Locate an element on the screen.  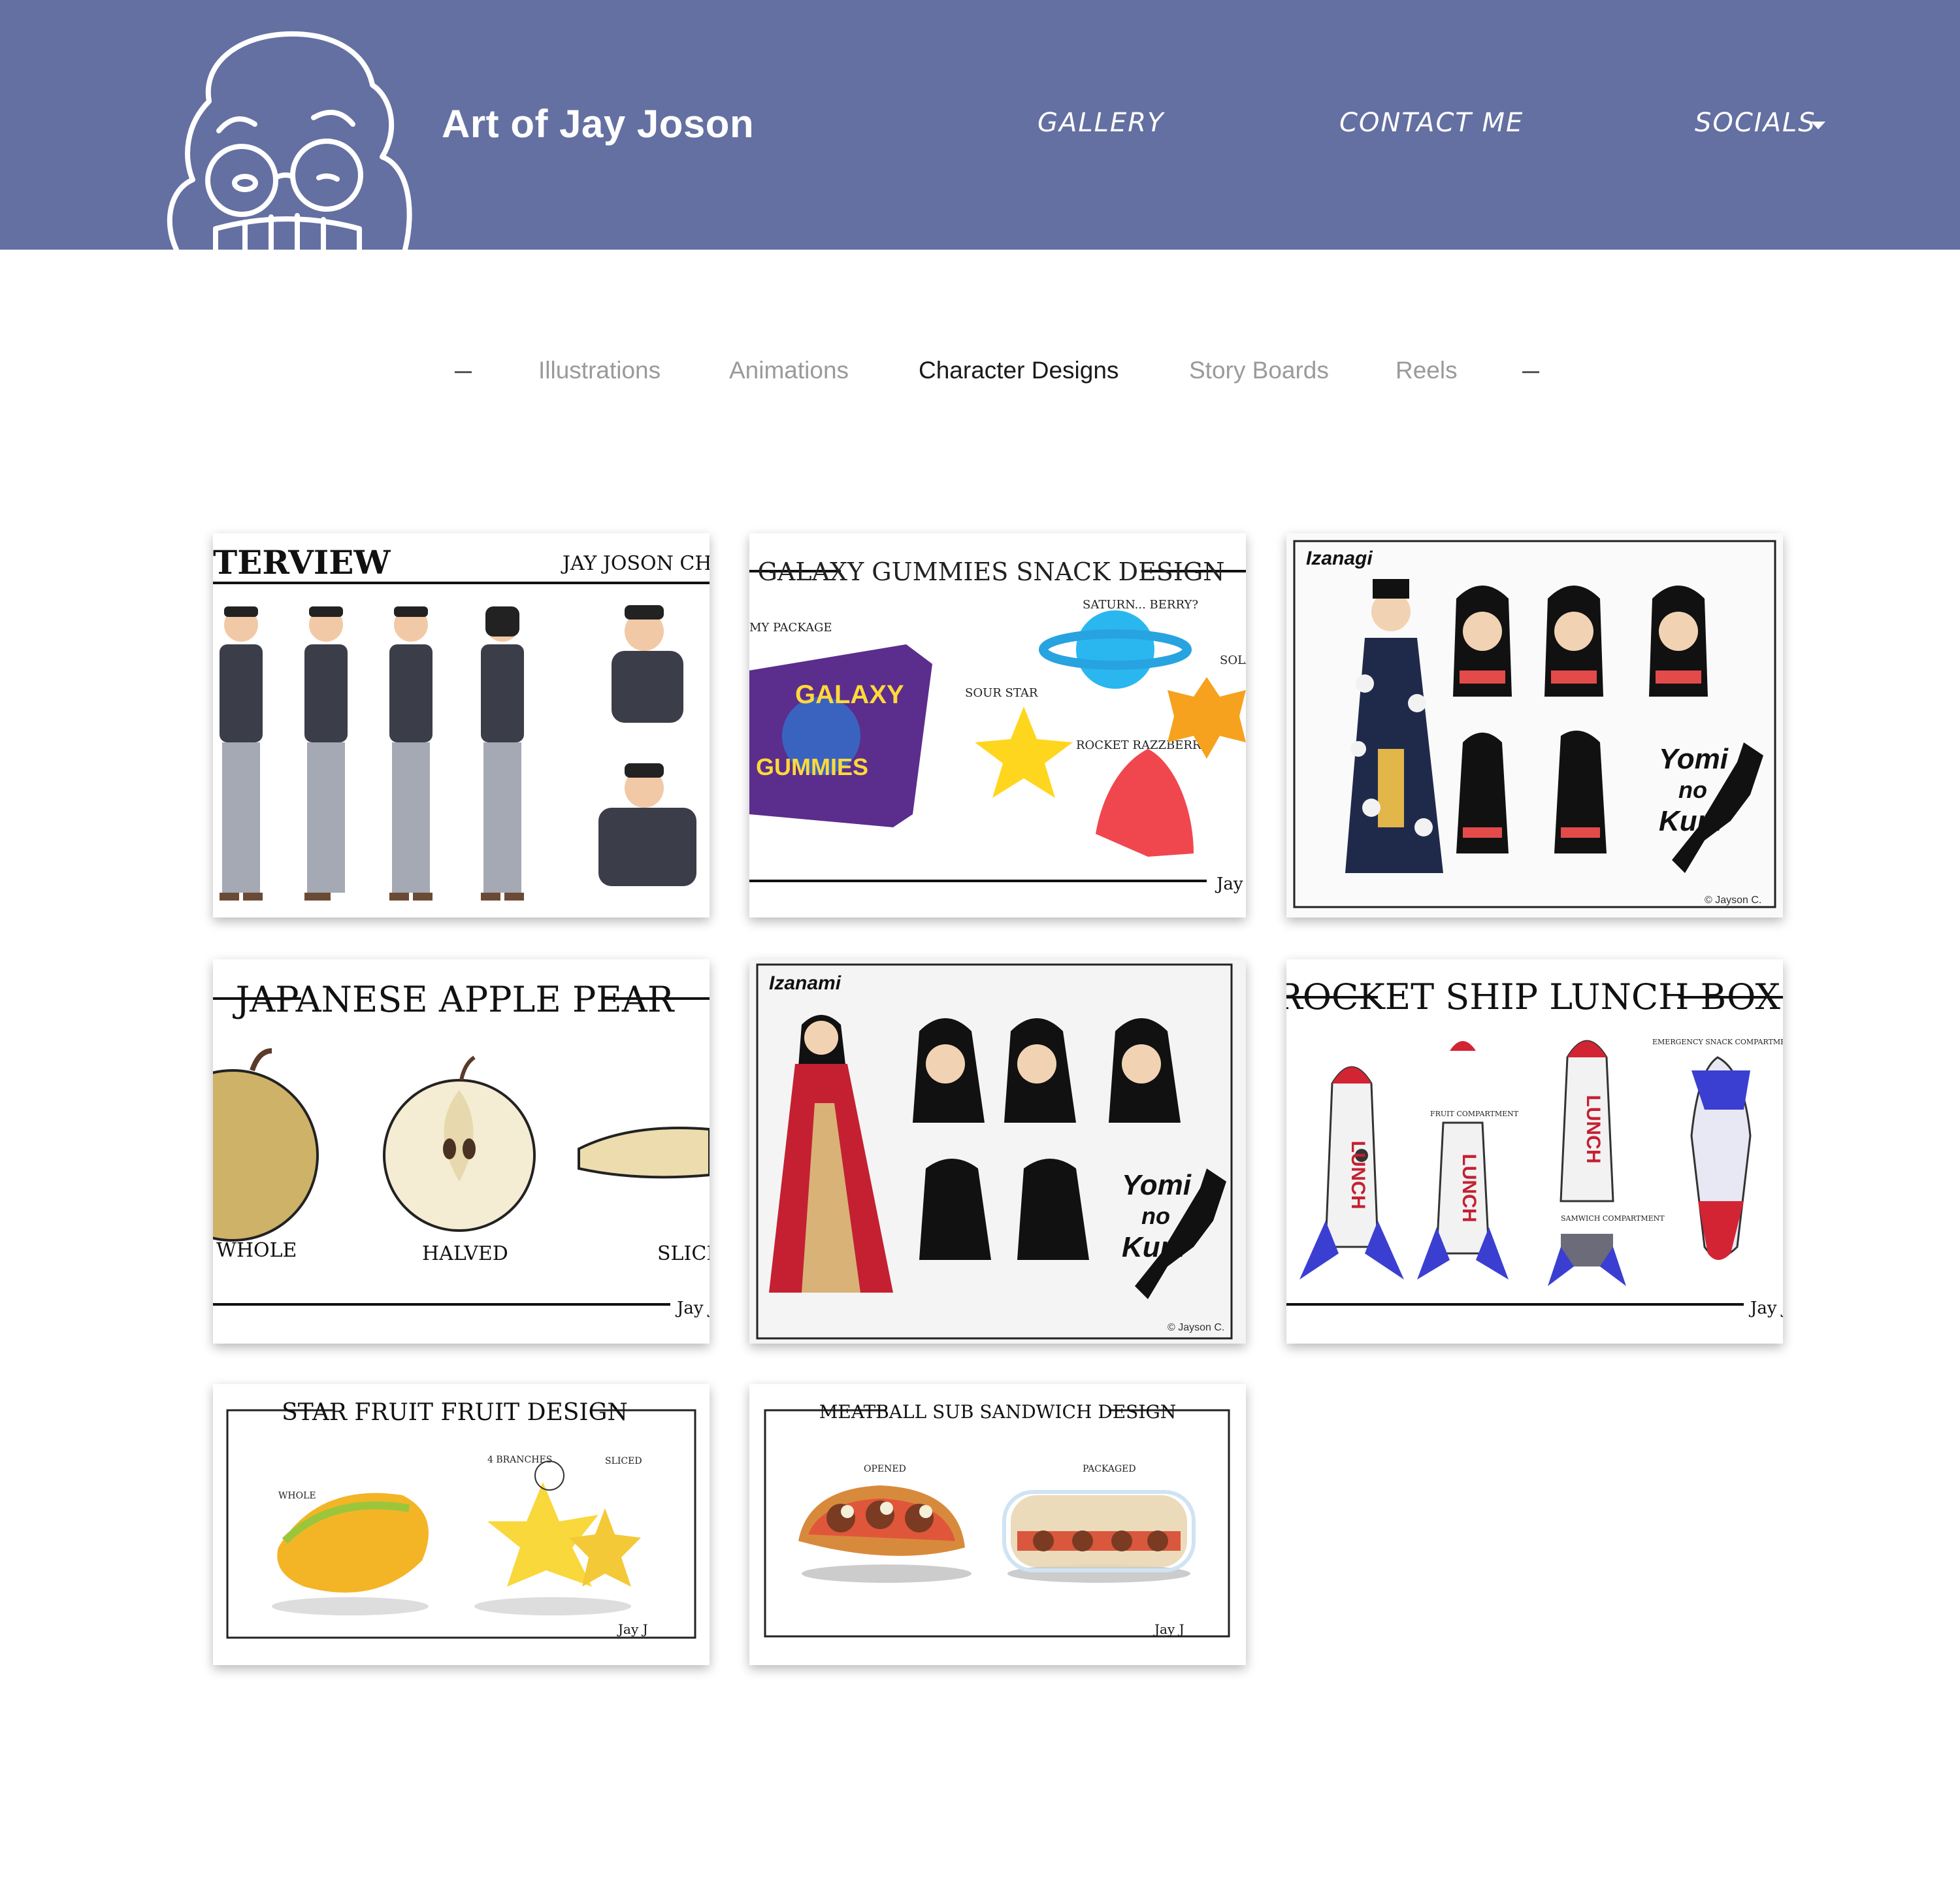
site-title: Art of Jay Joson is located at coordinates (598, 124).